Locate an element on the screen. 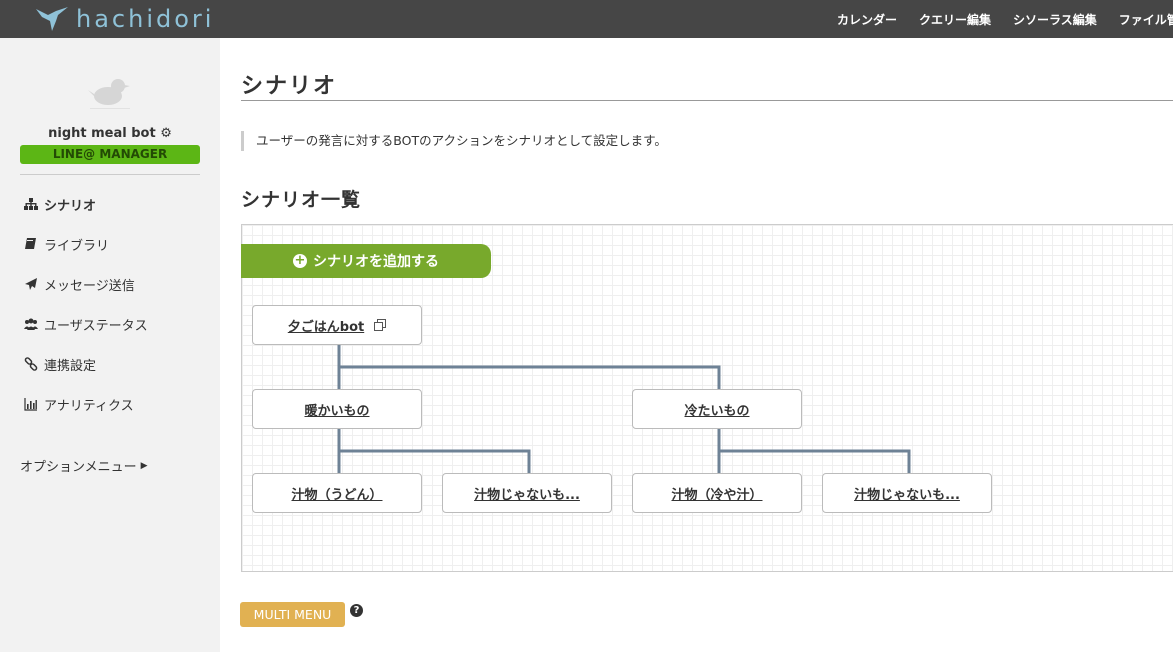 The height and width of the screenshot is (652, 1173). scenario-node-label: 冷たいもの is located at coordinates (717, 411).